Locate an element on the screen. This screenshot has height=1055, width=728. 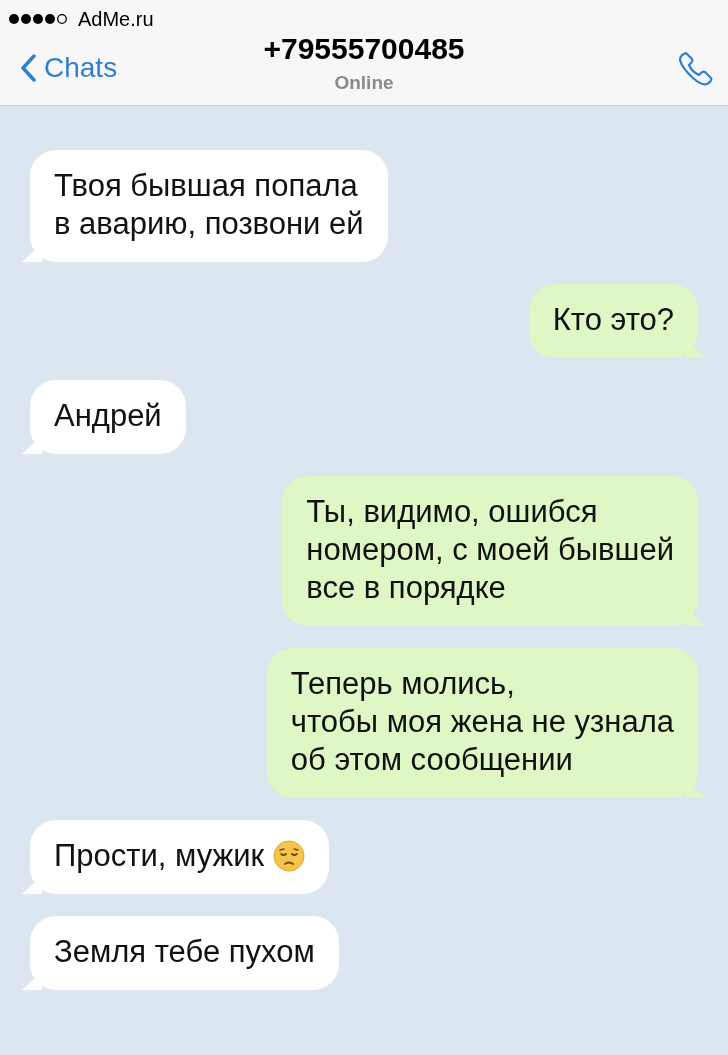
phone-icon is located at coordinates (696, 67).